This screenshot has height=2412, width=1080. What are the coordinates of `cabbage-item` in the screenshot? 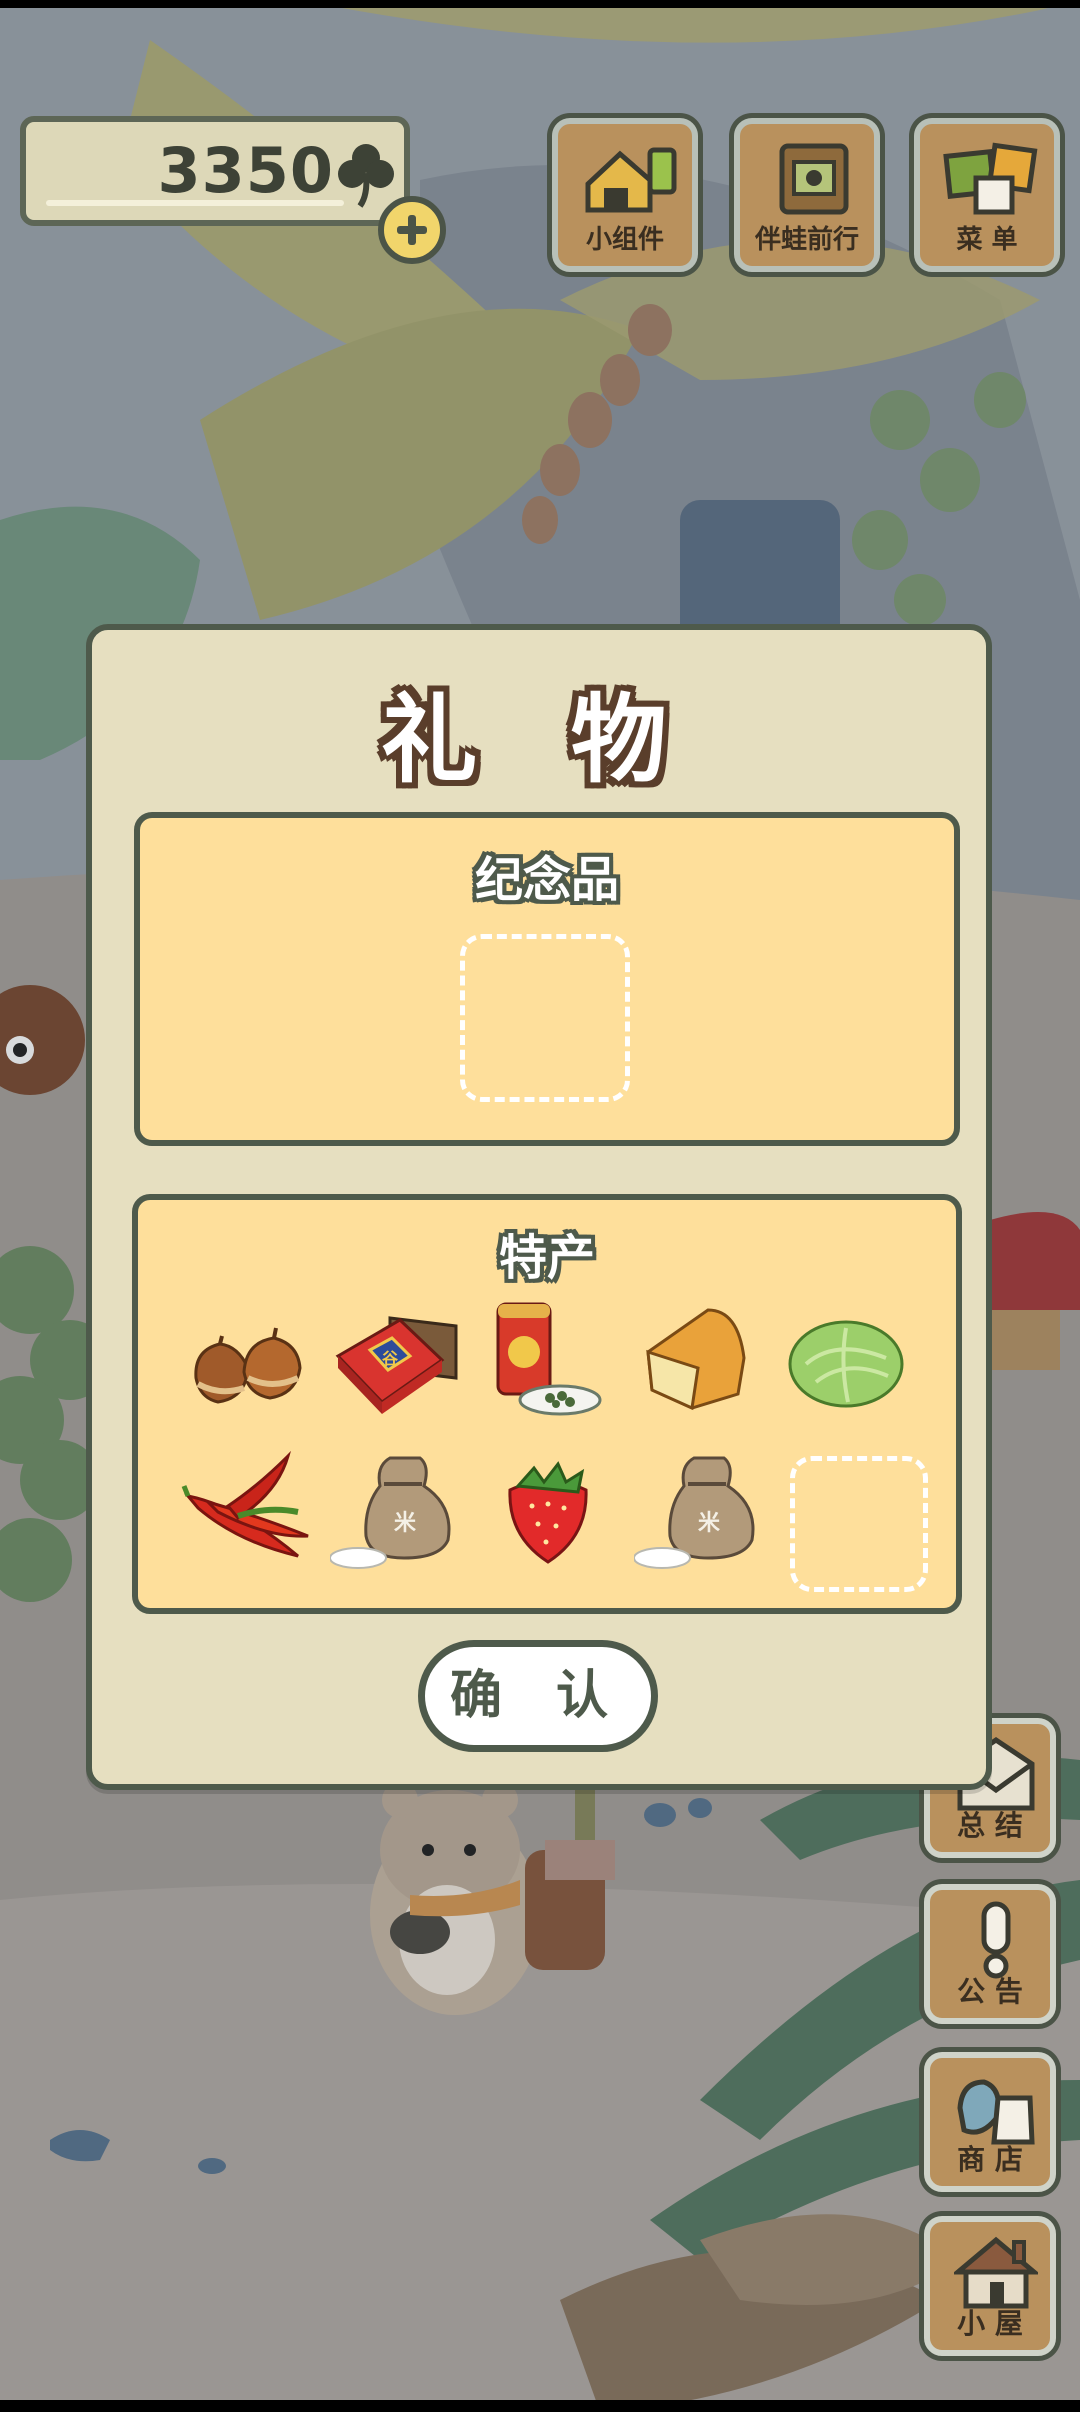 It's located at (846, 1363).